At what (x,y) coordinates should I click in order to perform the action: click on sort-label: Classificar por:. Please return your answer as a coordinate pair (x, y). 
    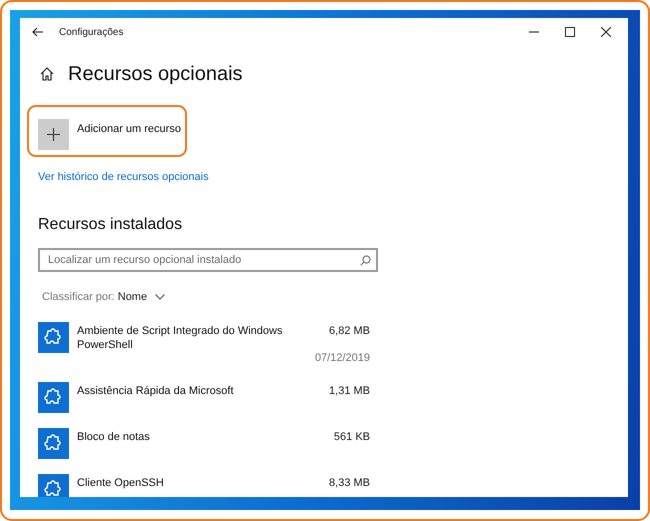
    Looking at the image, I should click on (78, 297).